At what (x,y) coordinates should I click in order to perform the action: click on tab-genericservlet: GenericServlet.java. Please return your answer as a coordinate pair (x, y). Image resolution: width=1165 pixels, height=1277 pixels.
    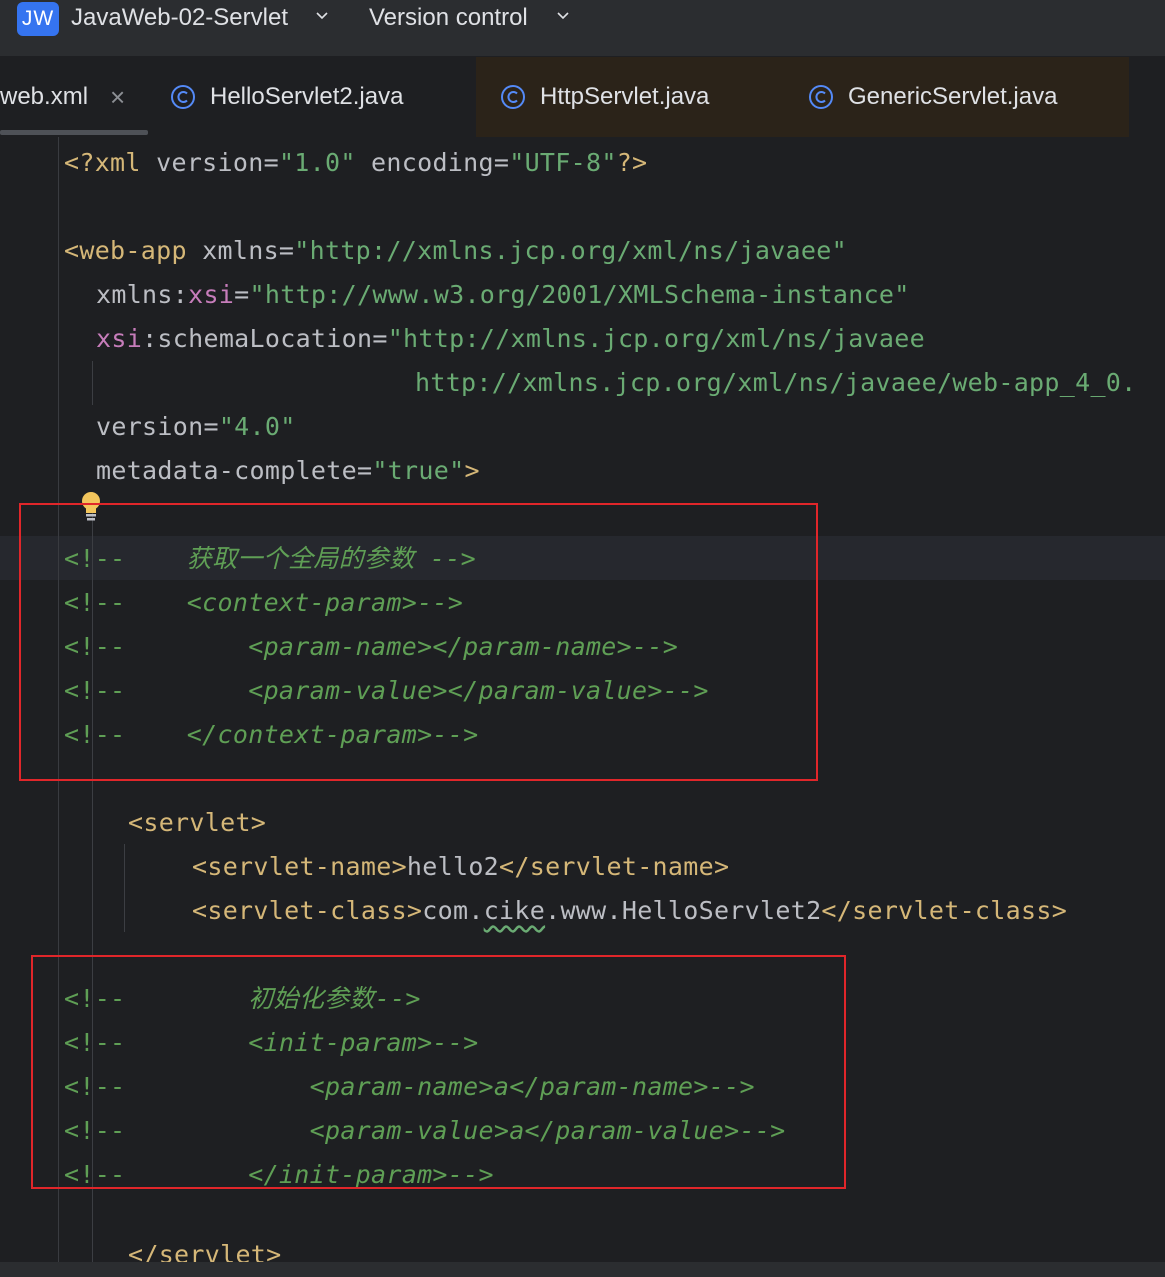
    Looking at the image, I should click on (957, 97).